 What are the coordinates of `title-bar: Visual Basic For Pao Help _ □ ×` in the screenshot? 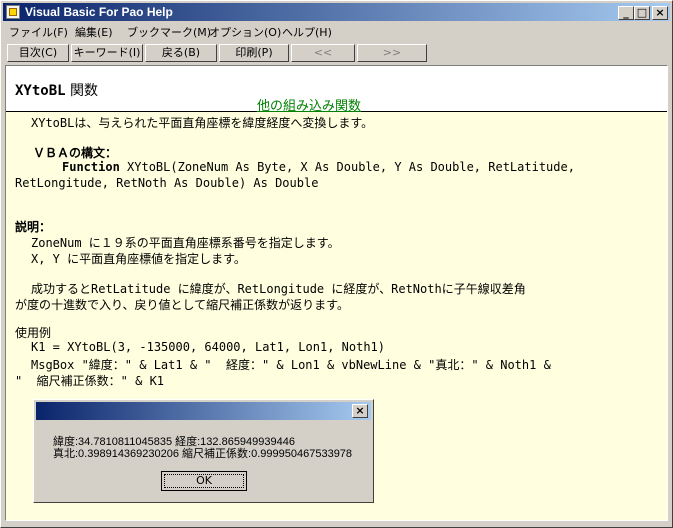 It's located at (336, 12).